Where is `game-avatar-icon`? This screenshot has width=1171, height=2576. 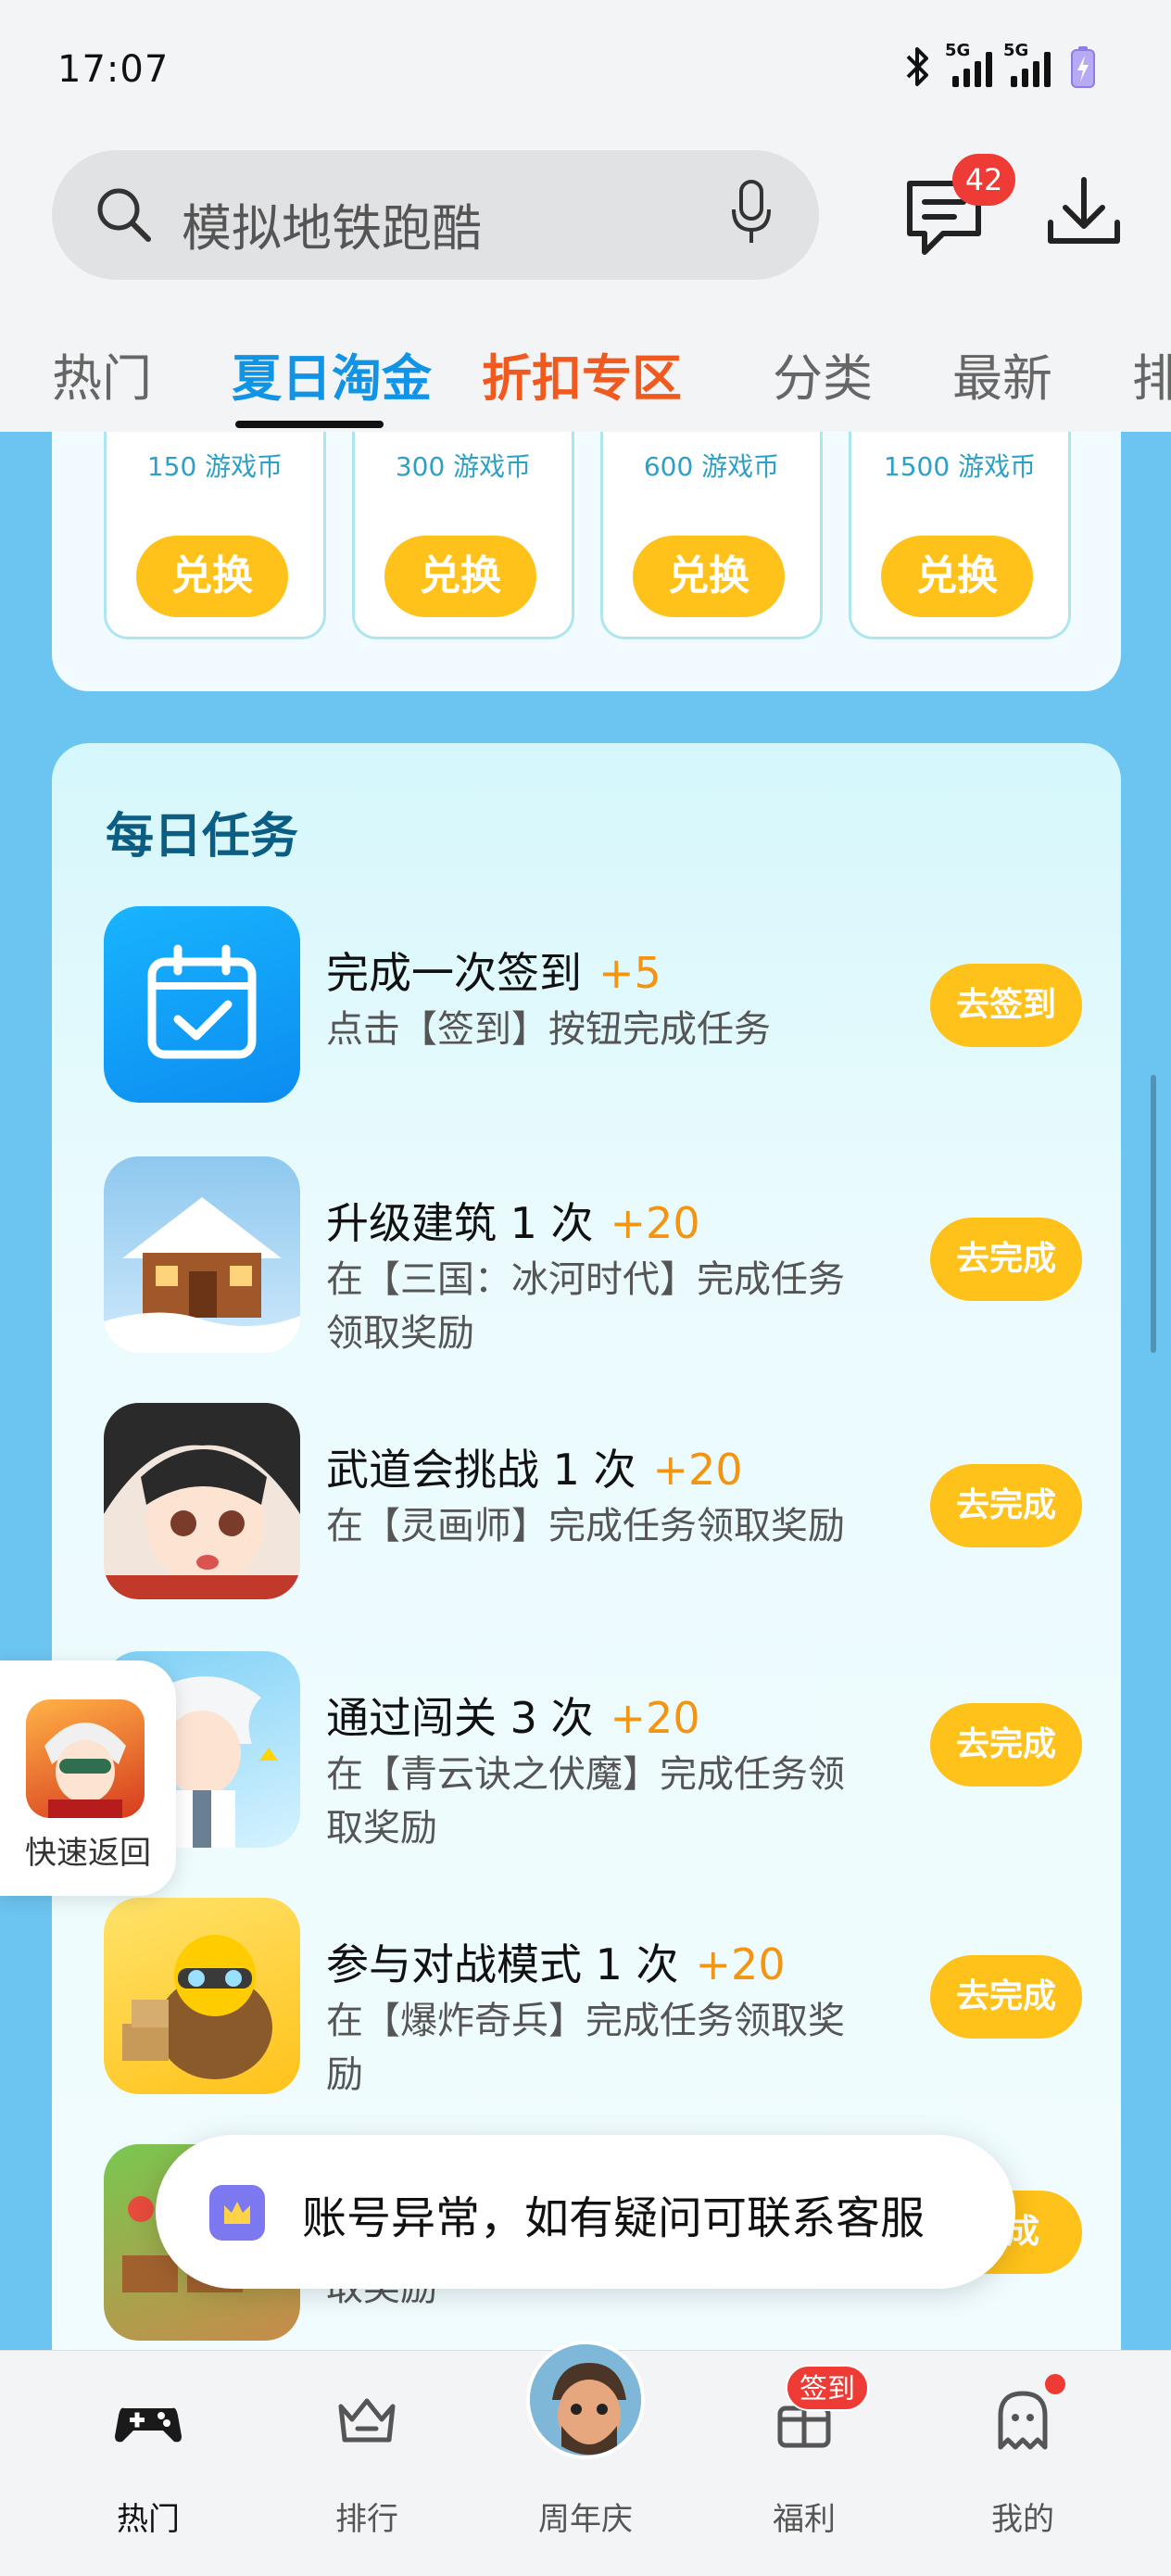
game-avatar-icon is located at coordinates (86, 1759).